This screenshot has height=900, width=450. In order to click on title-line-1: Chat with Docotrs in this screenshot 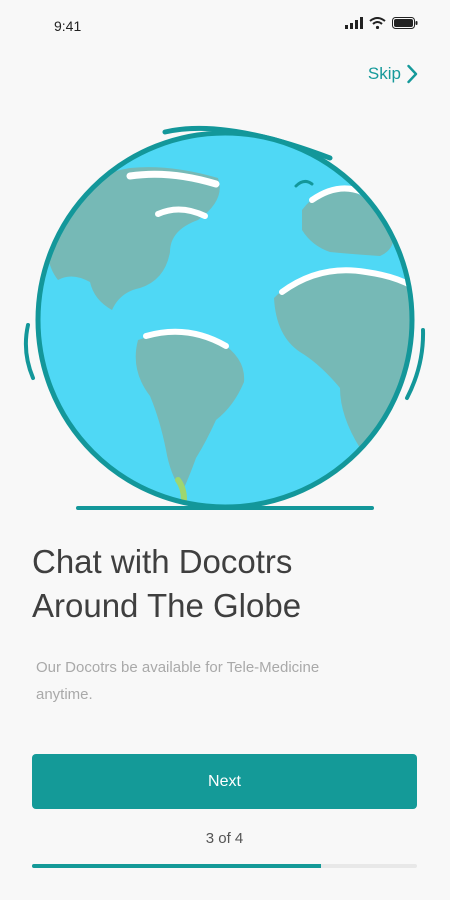, I will do `click(162, 561)`.